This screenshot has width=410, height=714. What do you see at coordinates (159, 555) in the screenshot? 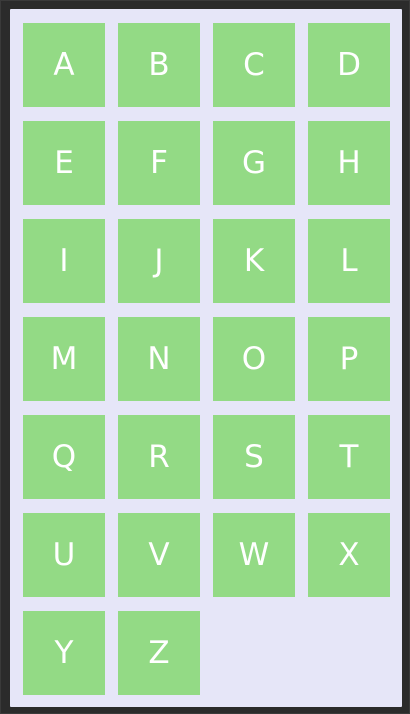
I see `letter-tile-v: V` at bounding box center [159, 555].